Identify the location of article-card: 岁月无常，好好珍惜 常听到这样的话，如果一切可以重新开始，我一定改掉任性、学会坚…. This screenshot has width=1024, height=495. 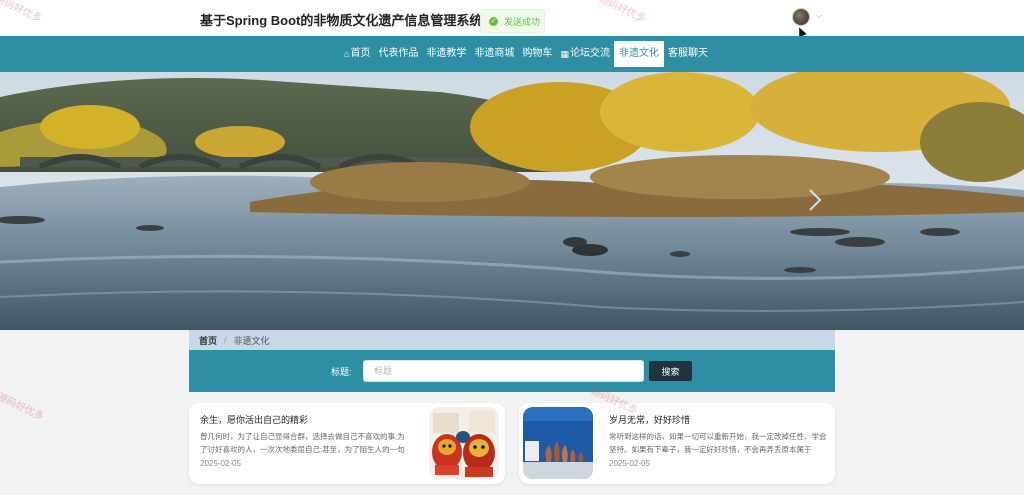
(677, 443).